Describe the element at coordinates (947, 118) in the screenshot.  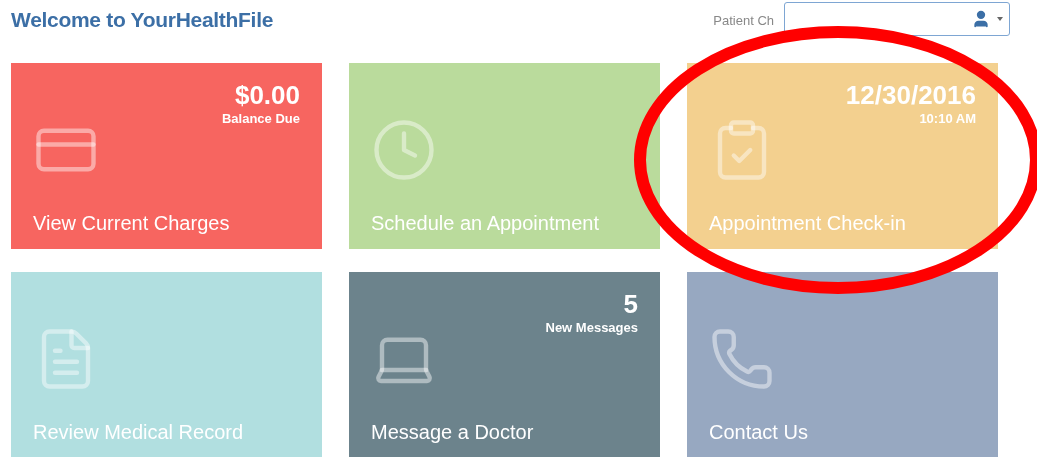
I see `tile-caption: 10:10 AM` at that location.